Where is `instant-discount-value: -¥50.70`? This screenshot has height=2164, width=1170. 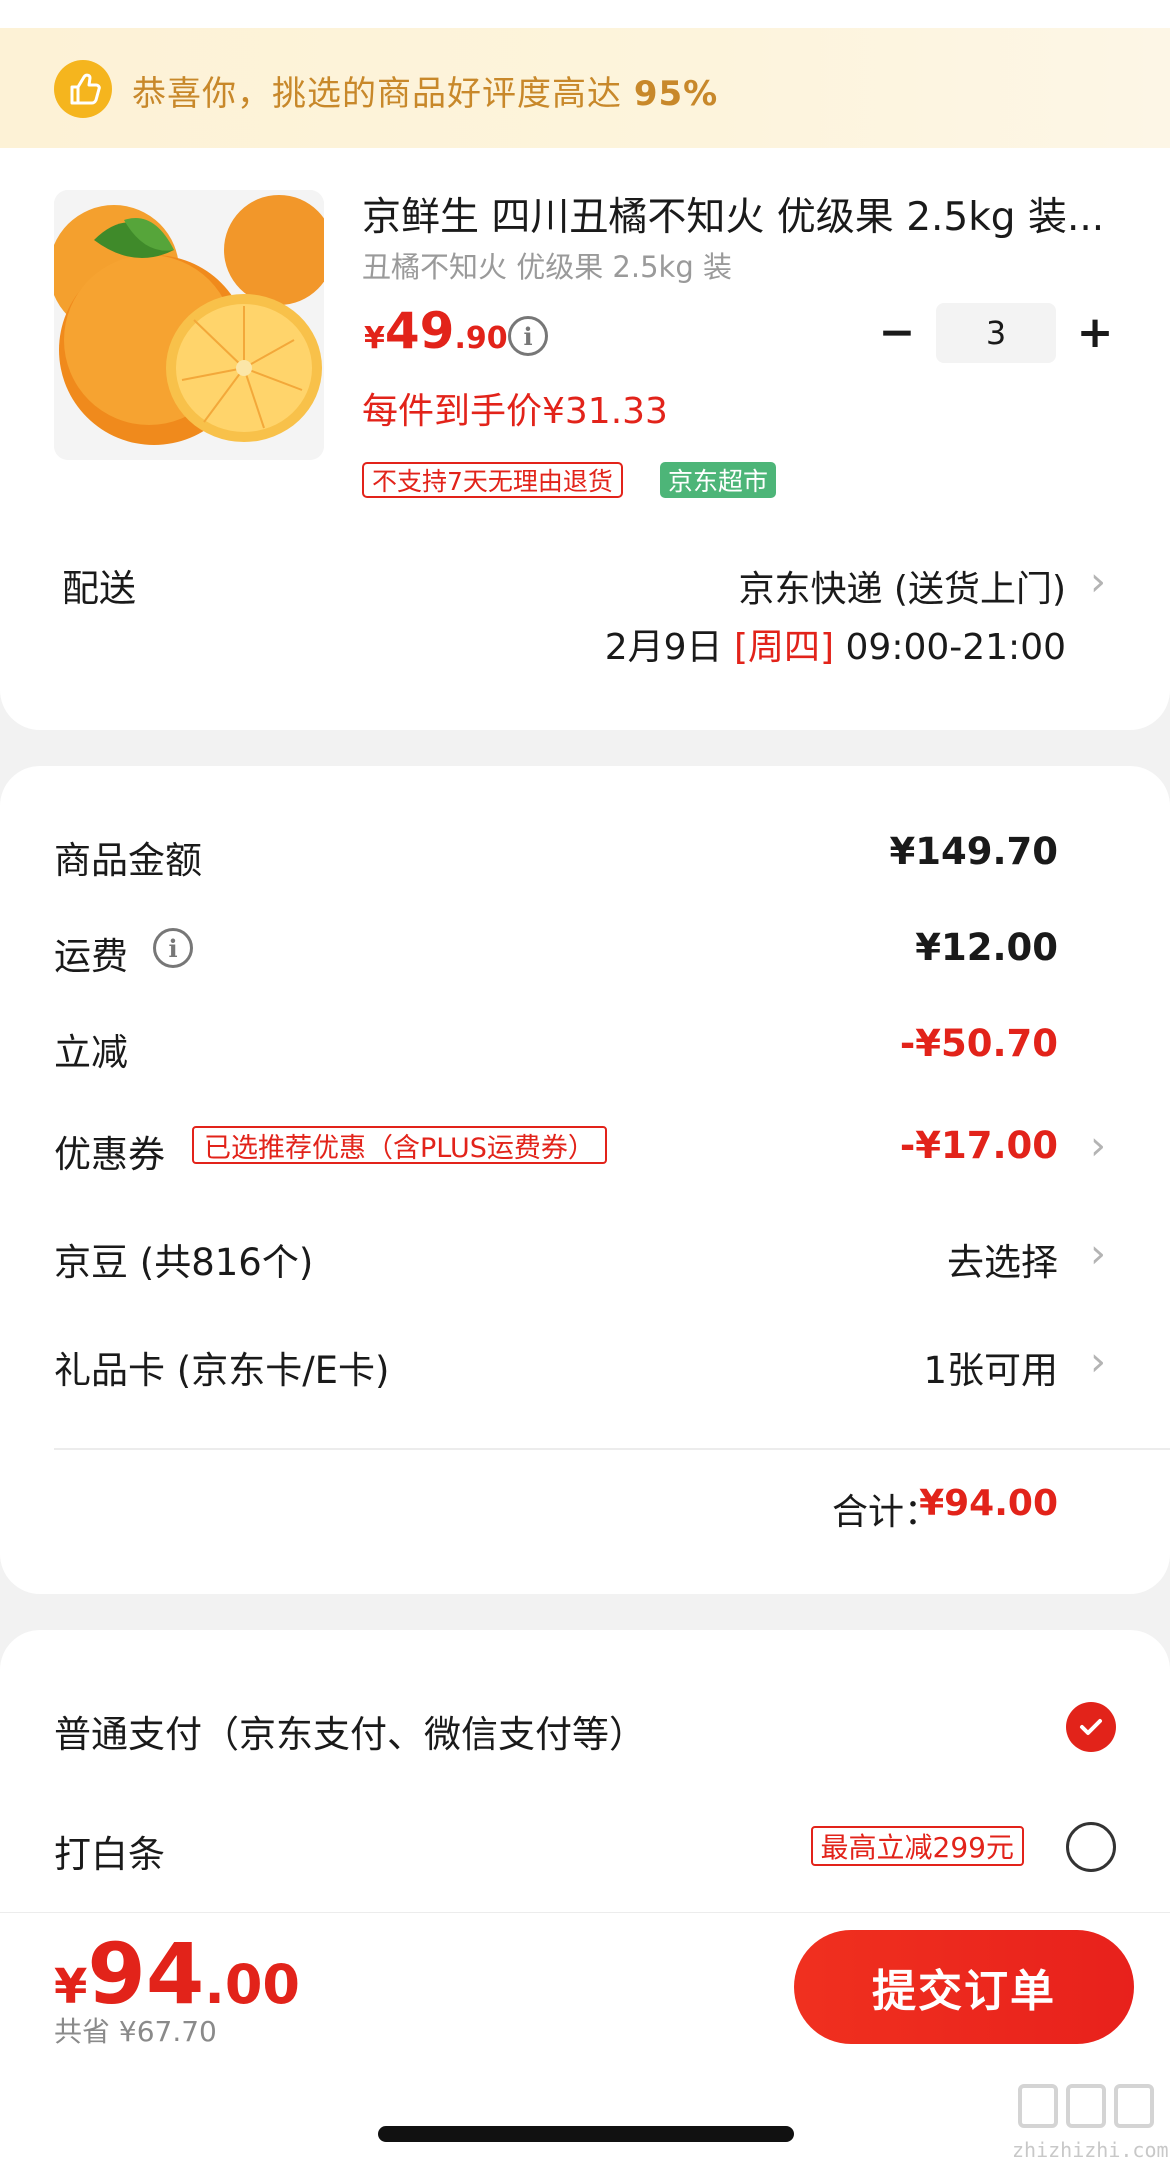
instant-discount-value: -¥50.70 is located at coordinates (978, 1043).